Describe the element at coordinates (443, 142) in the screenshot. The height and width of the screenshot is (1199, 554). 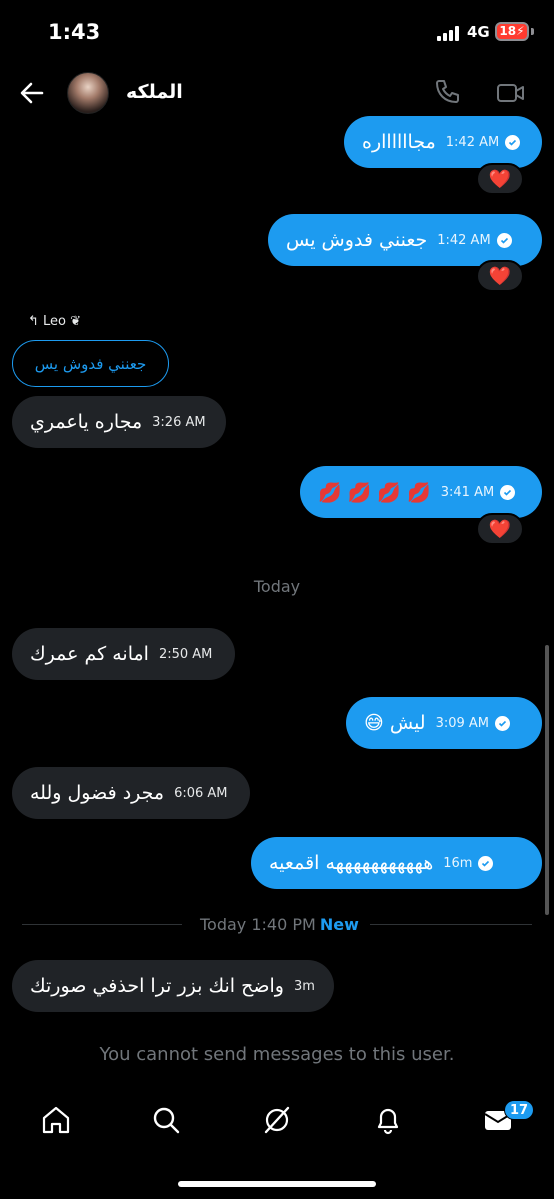
I see `message-bubble-outgoing: مجااااااره 1:42 AM` at that location.